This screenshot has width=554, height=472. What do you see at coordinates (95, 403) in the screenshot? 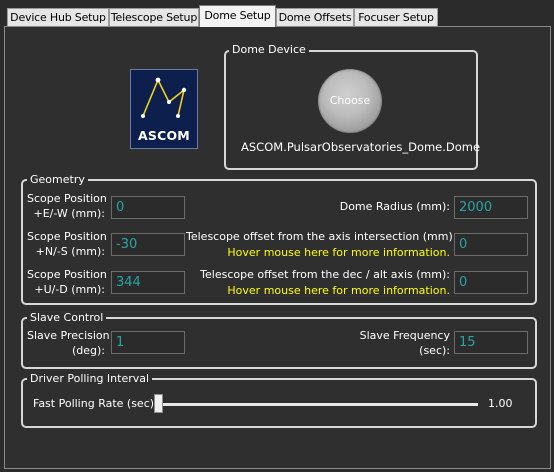
I see `fast-polling-rate-label: Fast Polling Rate (sec):` at bounding box center [95, 403].